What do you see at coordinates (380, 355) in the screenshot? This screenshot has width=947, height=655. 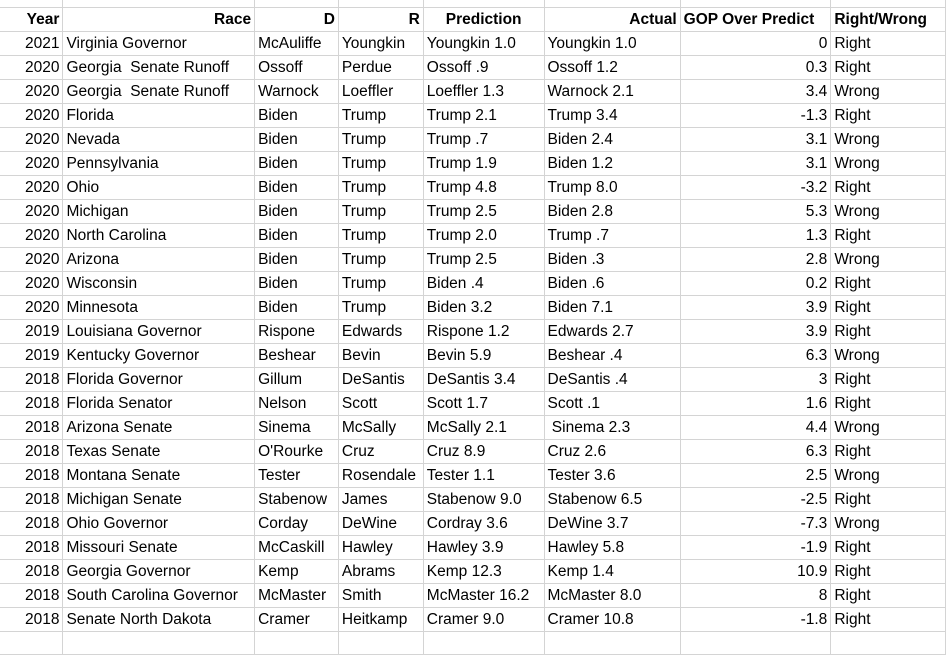 I see `cell-r: Bevin` at bounding box center [380, 355].